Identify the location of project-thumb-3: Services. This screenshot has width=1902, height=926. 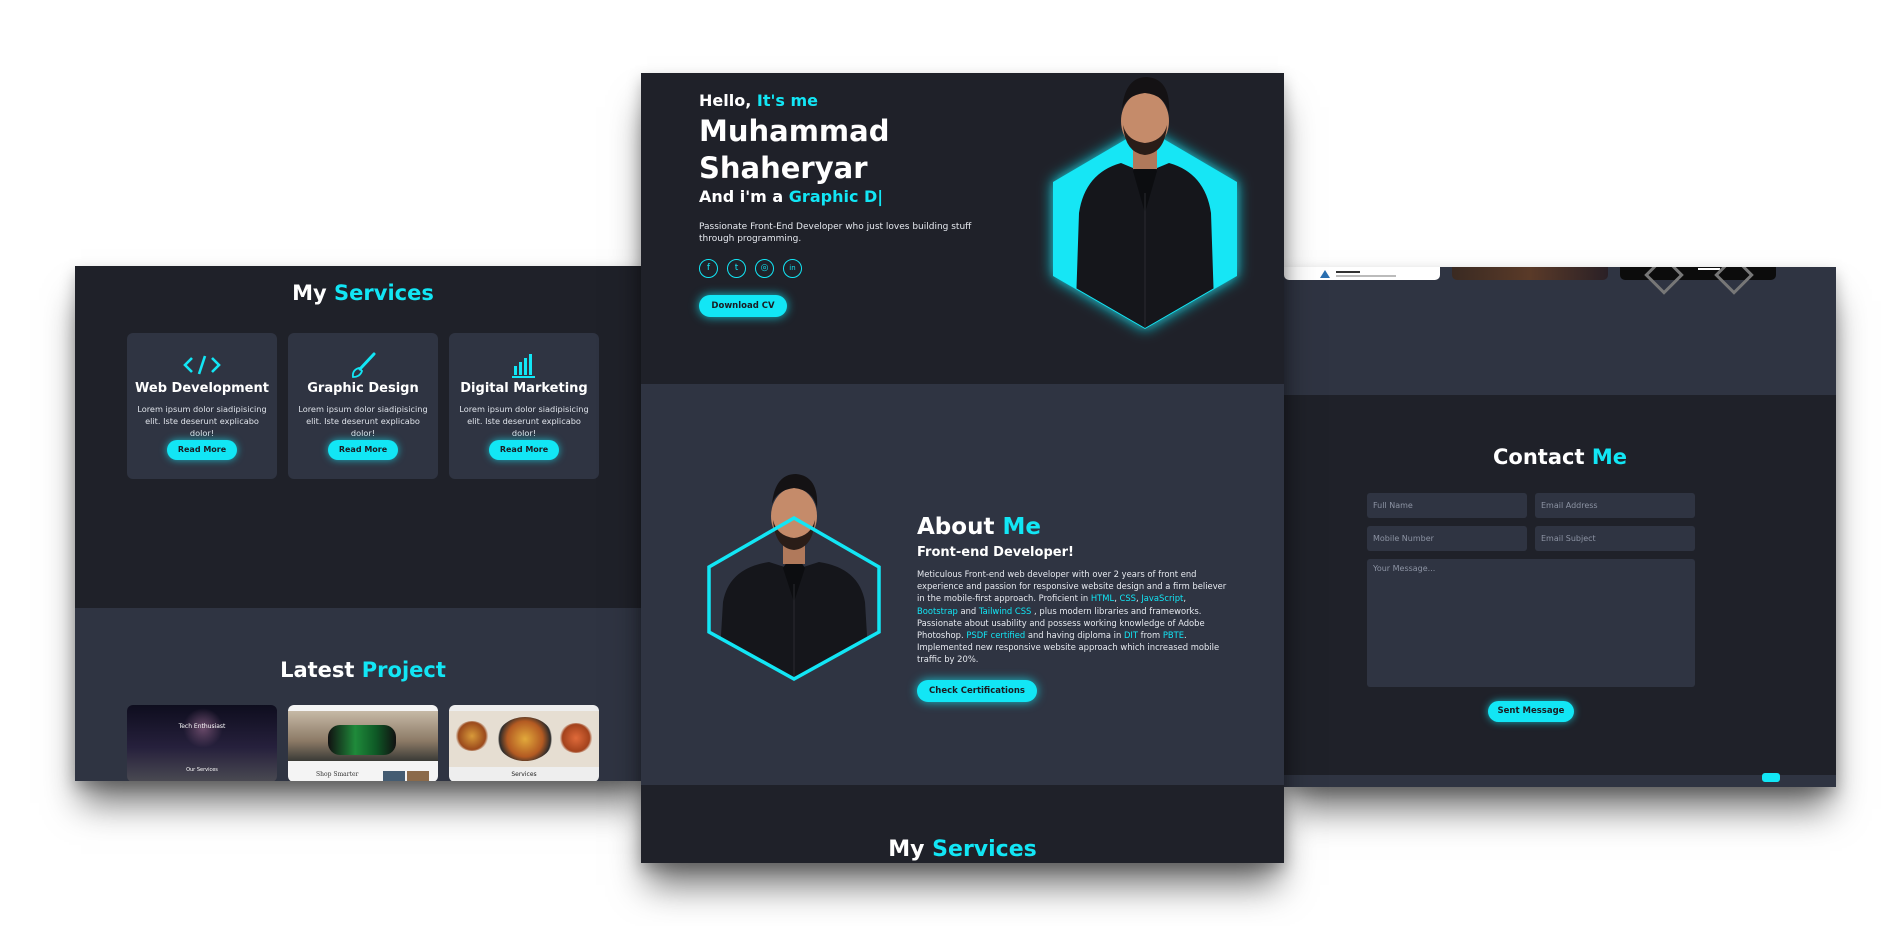
(524, 743).